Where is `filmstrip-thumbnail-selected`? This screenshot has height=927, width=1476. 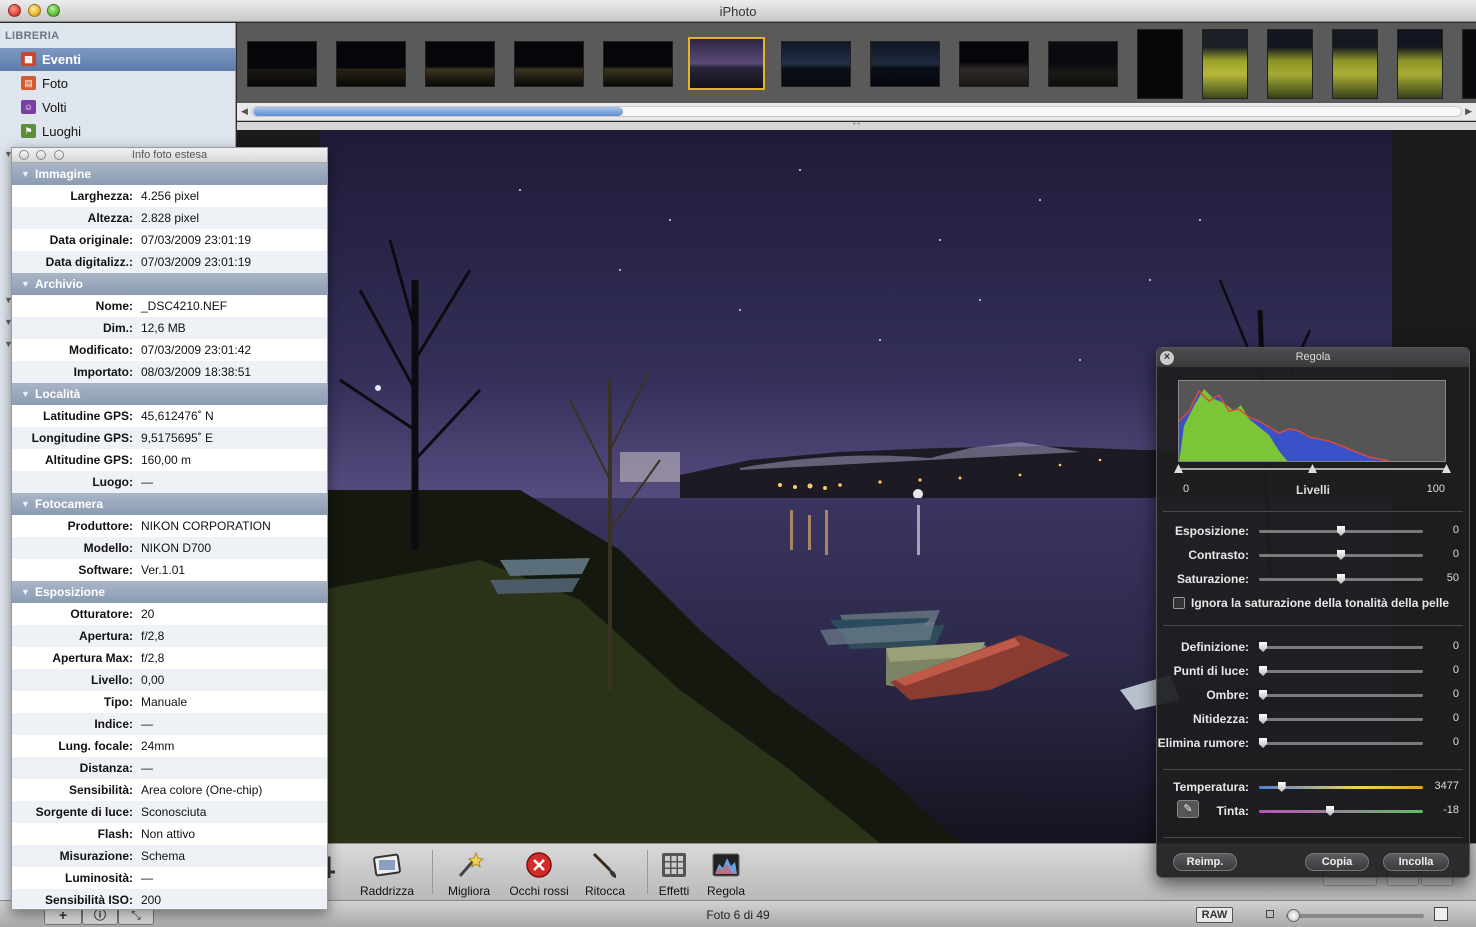 filmstrip-thumbnail-selected is located at coordinates (726, 63).